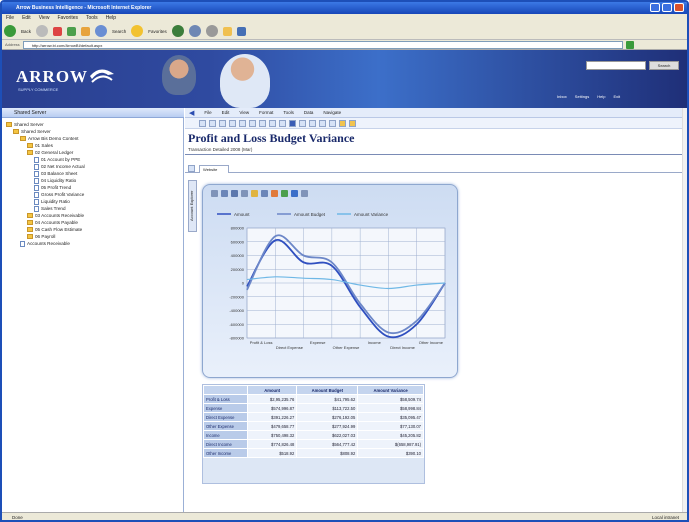 Image resolution: width=689 pixels, height=522 pixels. What do you see at coordinates (10, 18) in the screenshot?
I see `menu-file: File` at bounding box center [10, 18].